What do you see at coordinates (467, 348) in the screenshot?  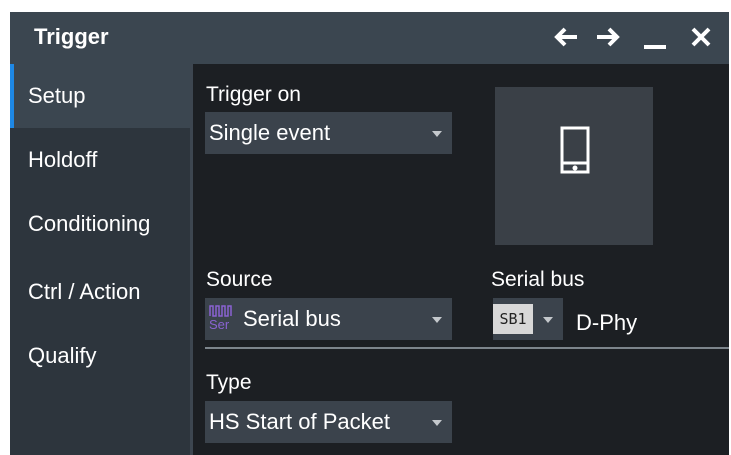 I see `section-divider` at bounding box center [467, 348].